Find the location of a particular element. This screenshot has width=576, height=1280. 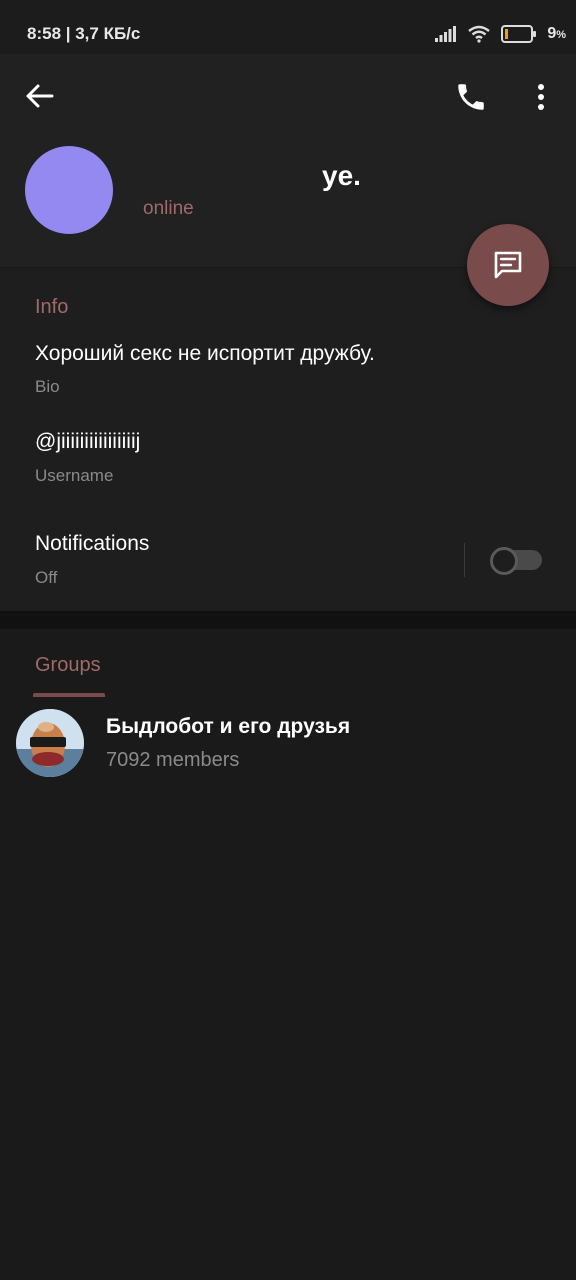

notifications-value: Off is located at coordinates (46, 577).